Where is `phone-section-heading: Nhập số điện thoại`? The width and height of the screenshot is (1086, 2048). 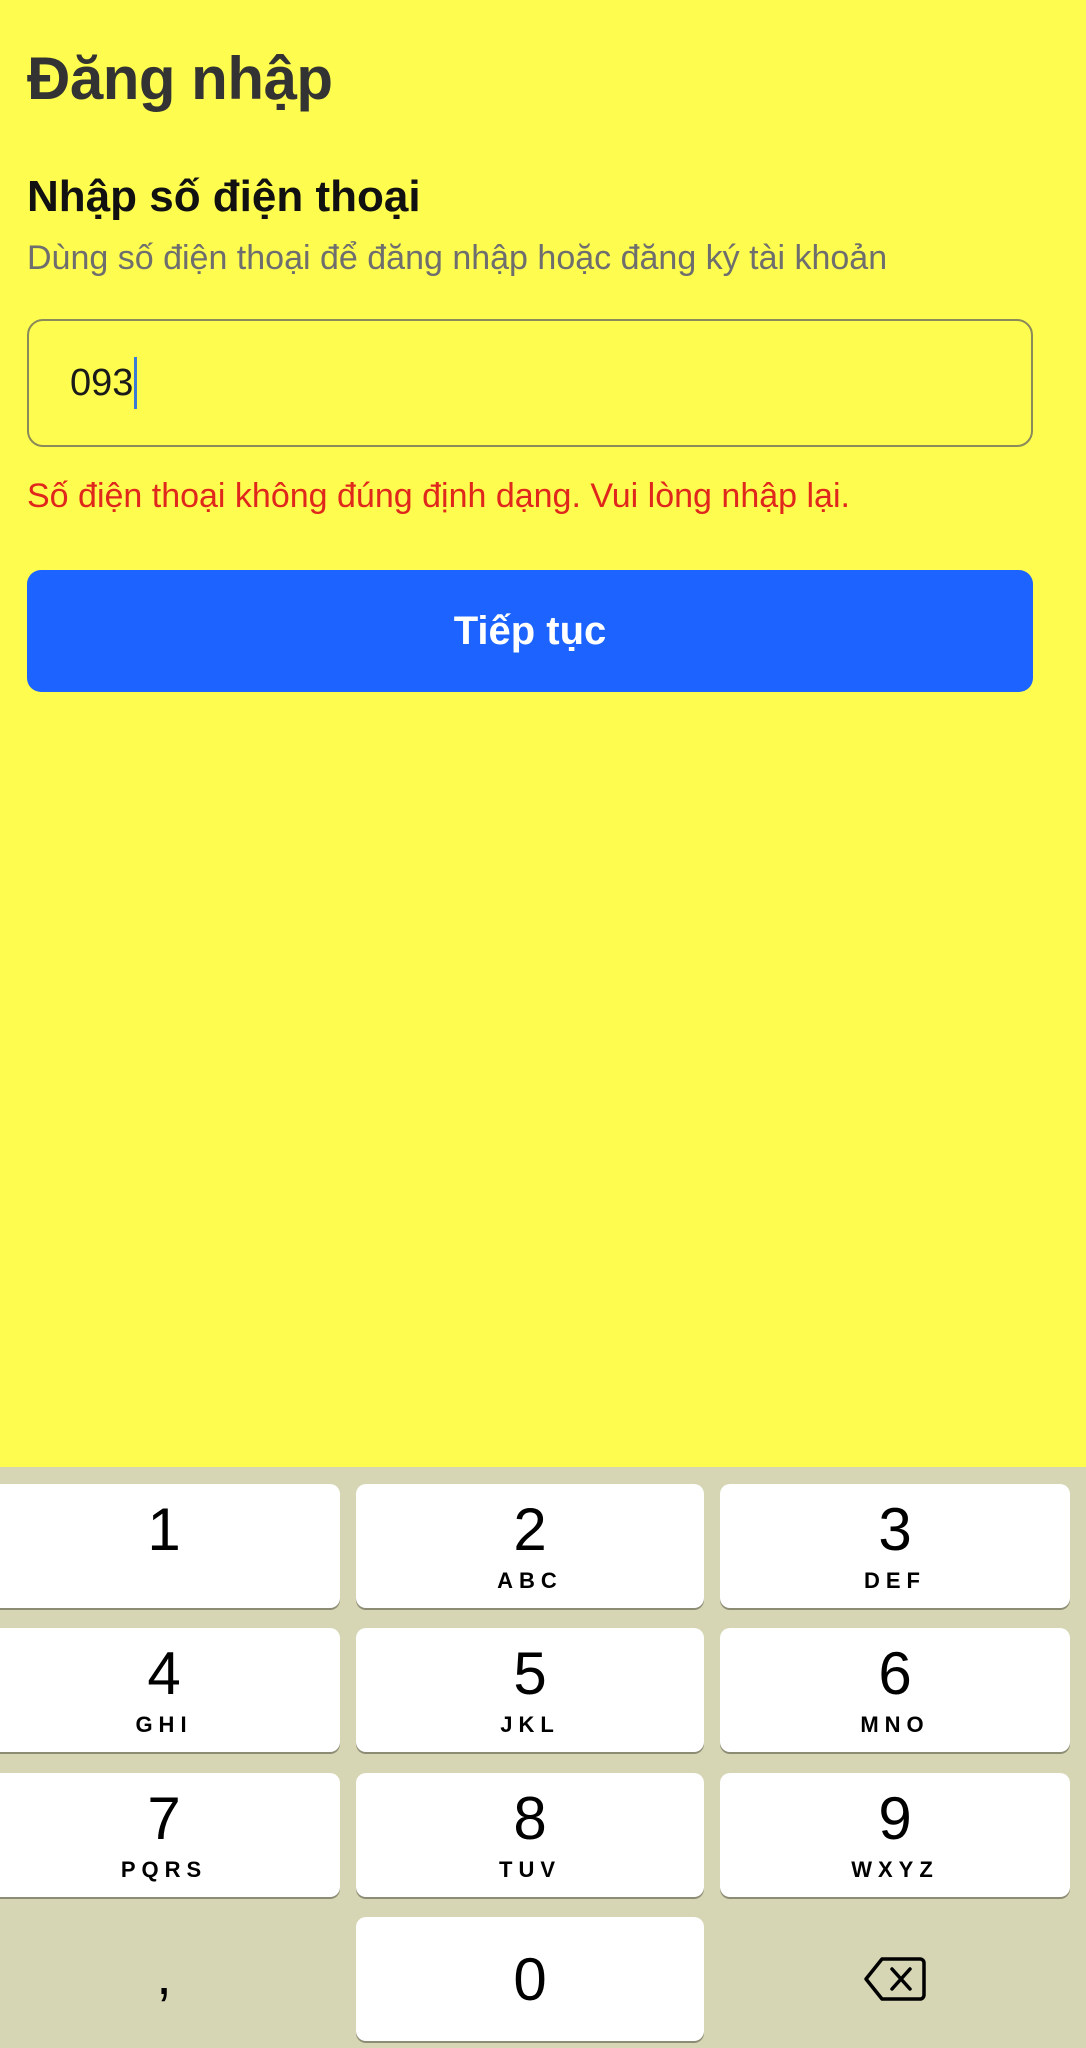
phone-section-heading: Nhập số điện thoại is located at coordinates (224, 196).